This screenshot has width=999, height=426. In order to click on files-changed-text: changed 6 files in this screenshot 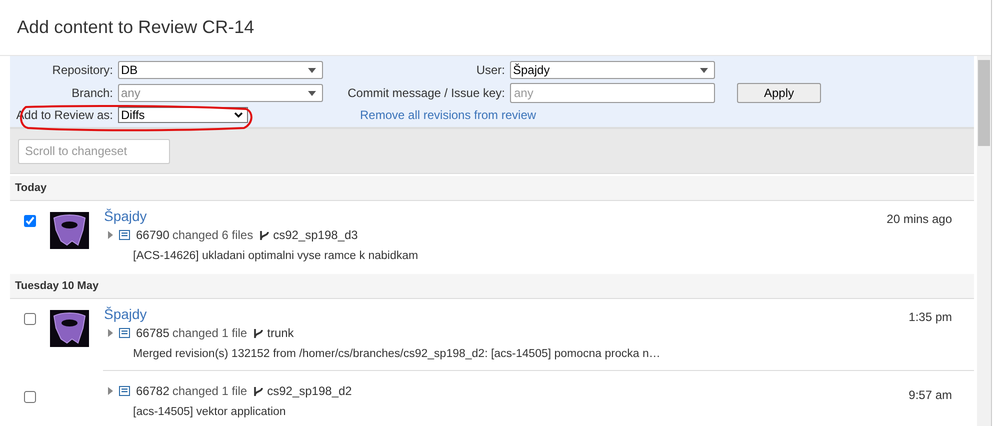, I will do `click(213, 235)`.